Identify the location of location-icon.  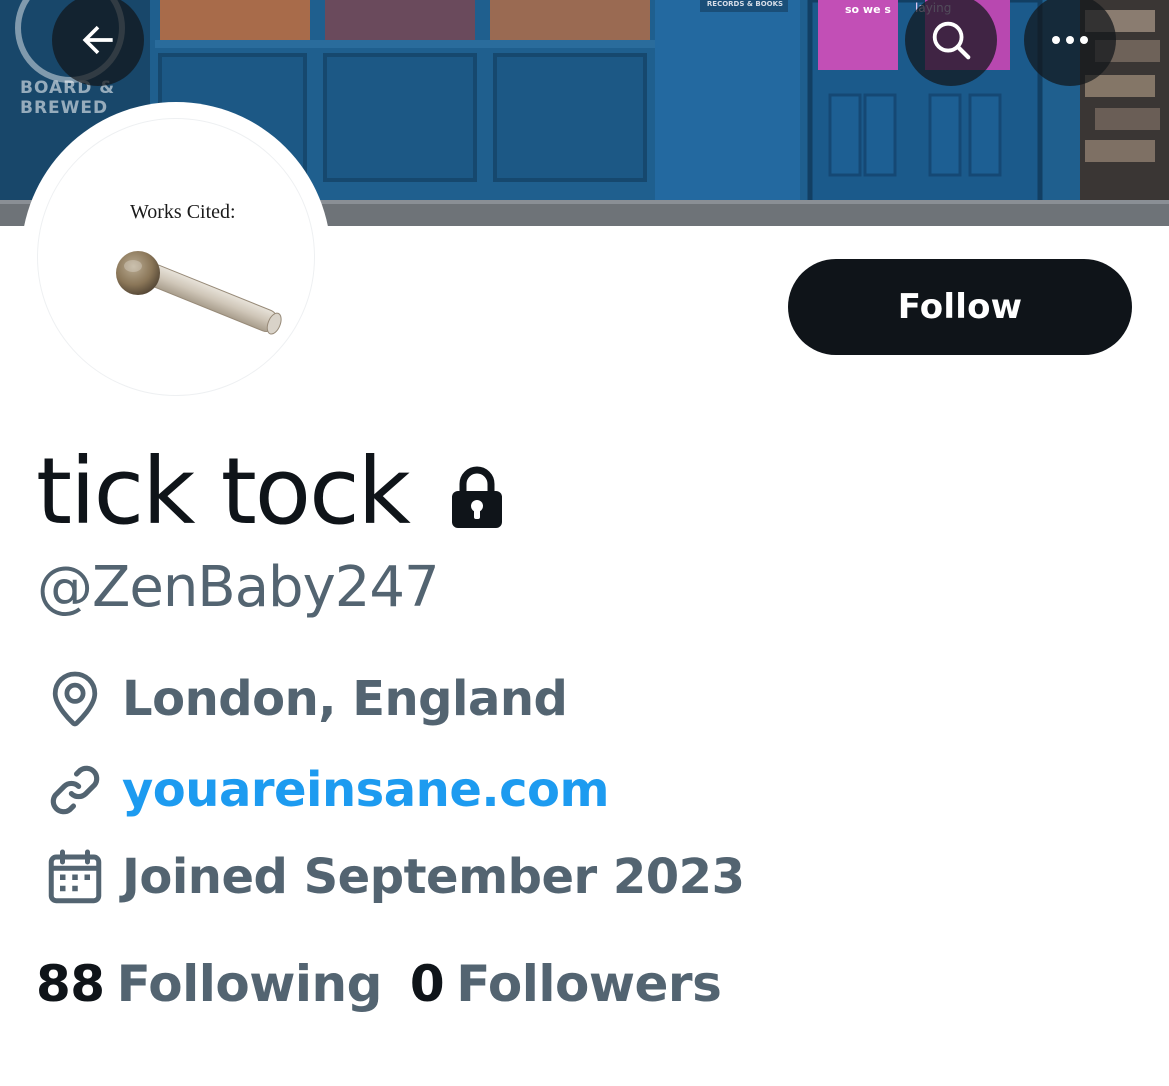
(75, 699).